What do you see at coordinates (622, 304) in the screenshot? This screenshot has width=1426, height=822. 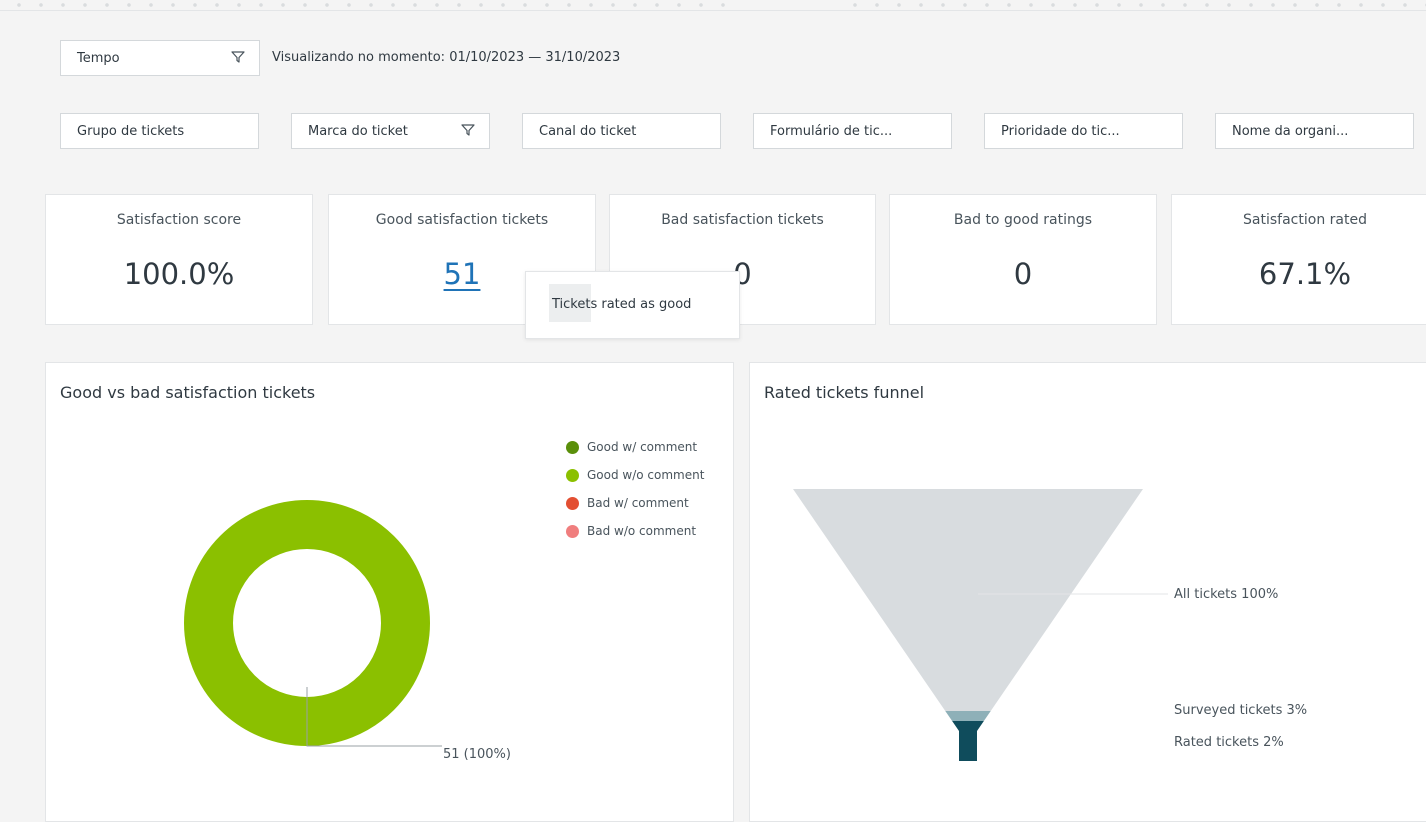 I see `tooltip-text: Tickets rated as good` at bounding box center [622, 304].